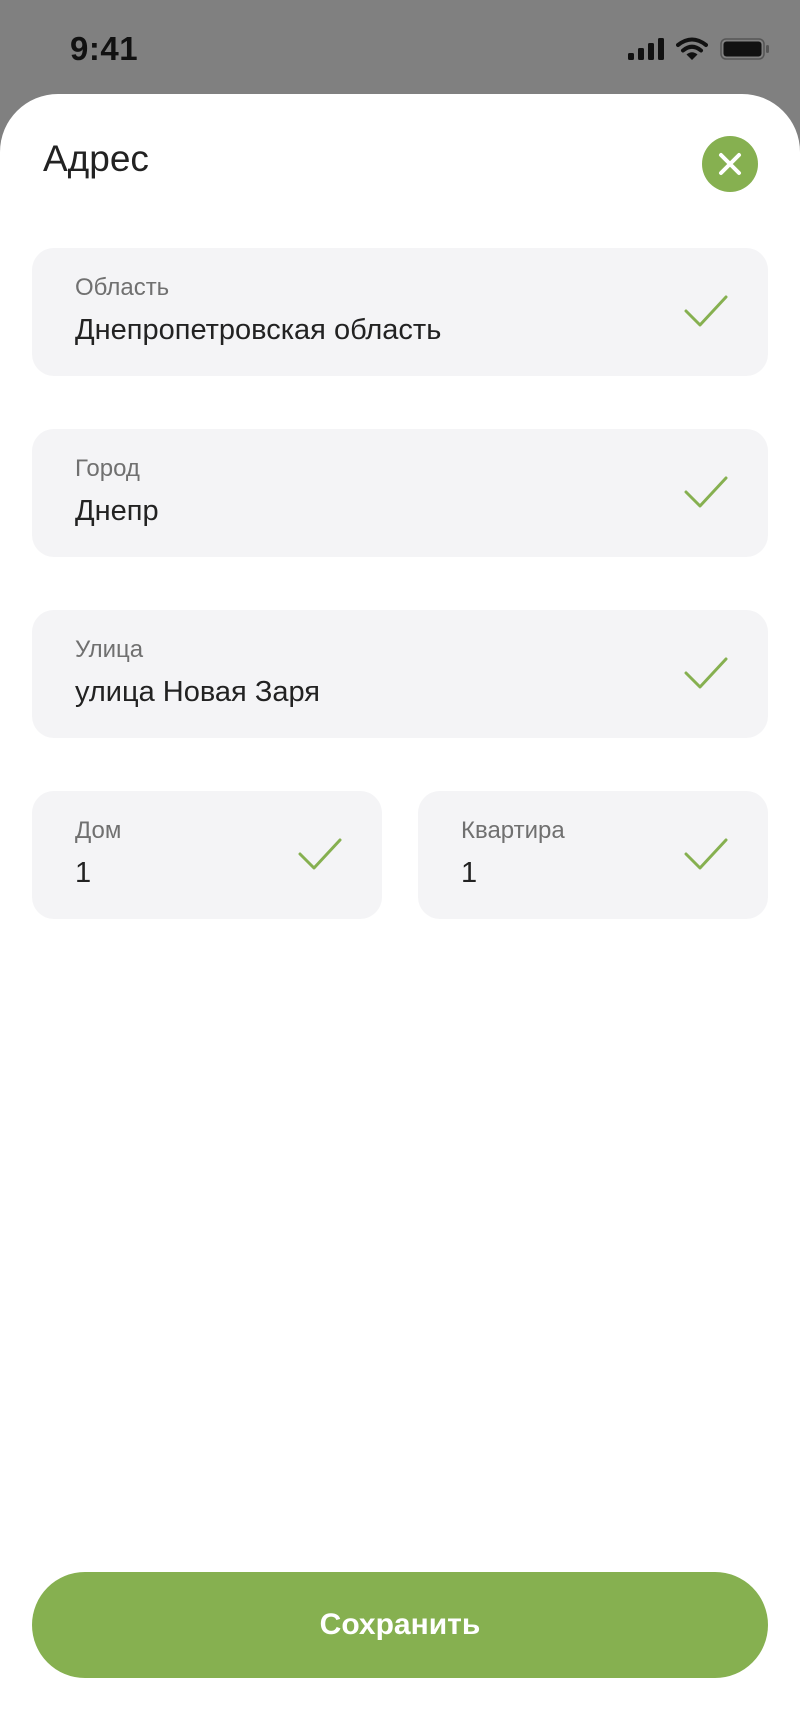 This screenshot has height=1732, width=800. Describe the element at coordinates (83, 873) in the screenshot. I see `house-value: 1` at that location.